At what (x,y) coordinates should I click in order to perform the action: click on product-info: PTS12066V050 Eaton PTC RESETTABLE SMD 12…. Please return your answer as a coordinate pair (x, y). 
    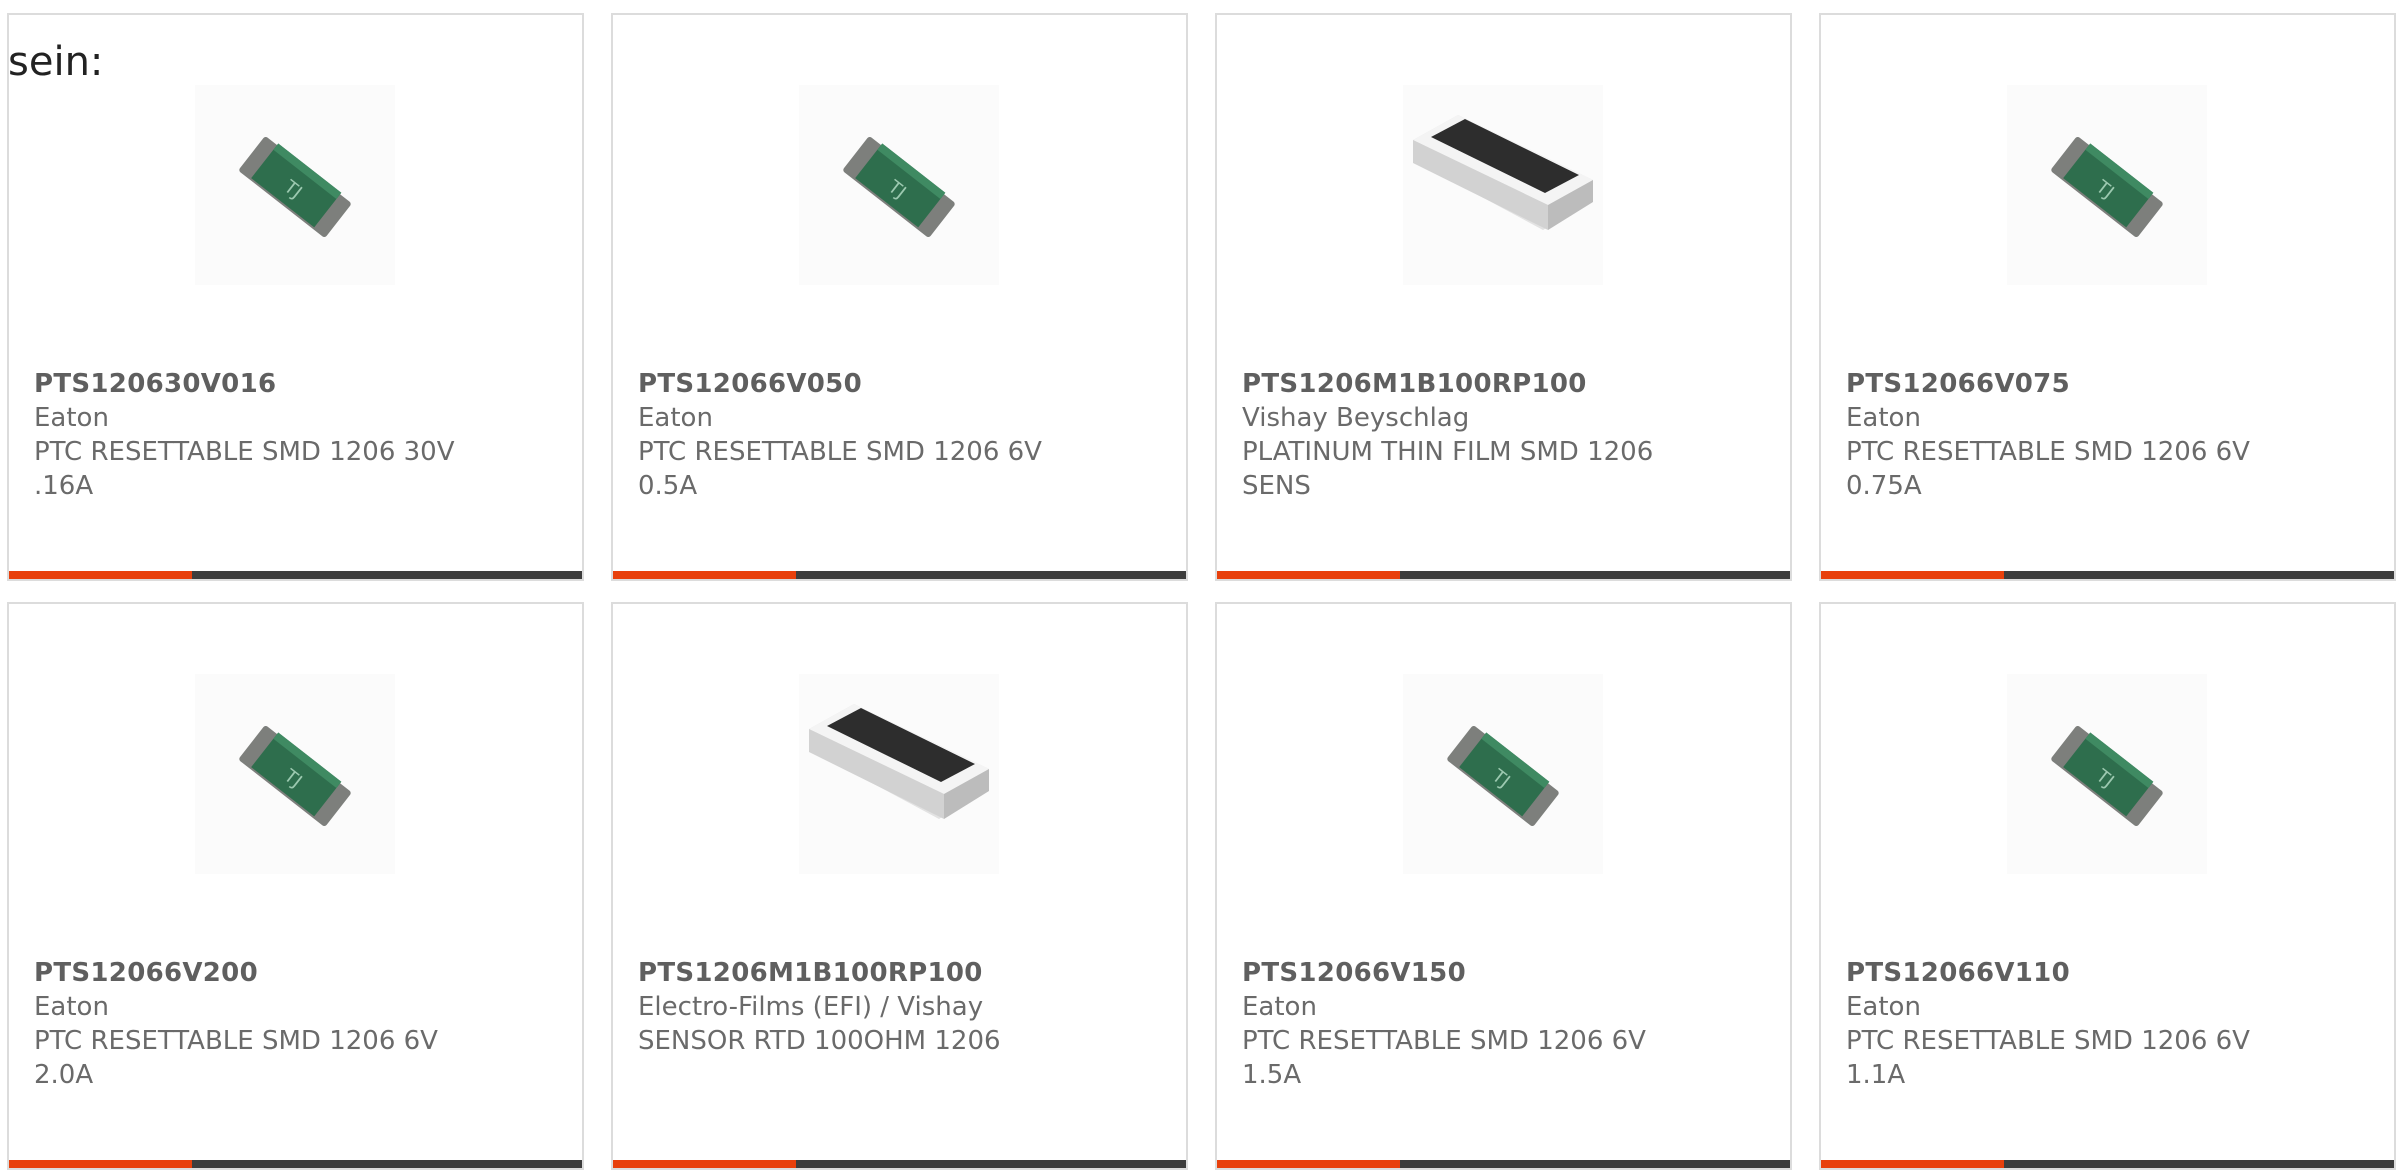
    Looking at the image, I should click on (902, 435).